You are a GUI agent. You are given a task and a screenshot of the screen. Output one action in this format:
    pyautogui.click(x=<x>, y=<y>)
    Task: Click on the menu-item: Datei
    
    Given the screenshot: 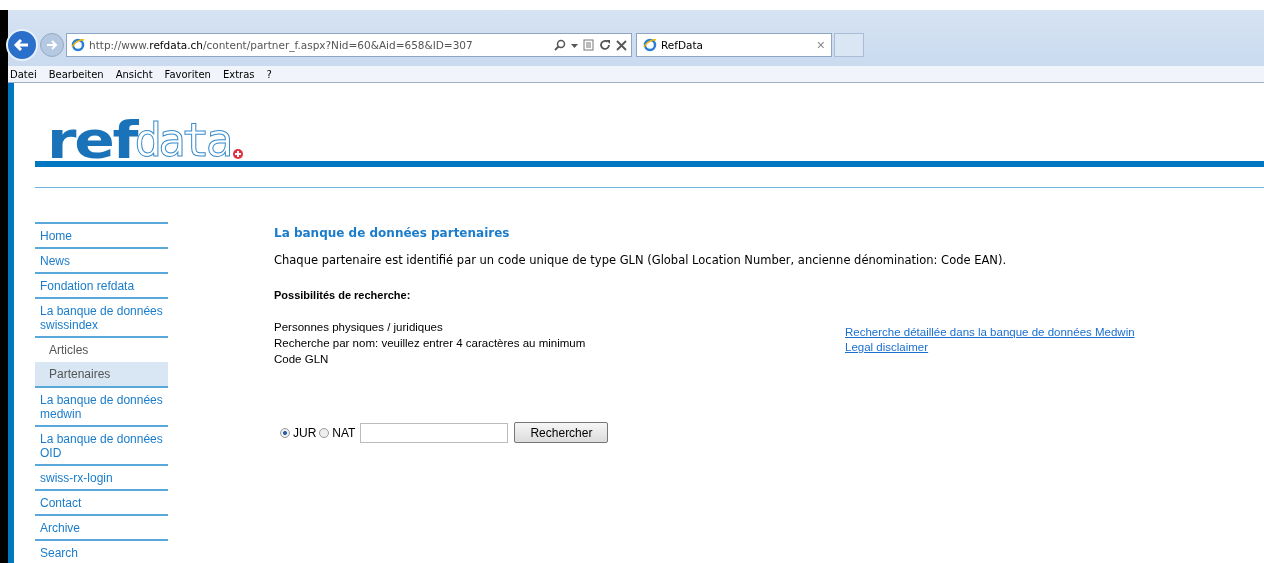 What is the action you would take?
    pyautogui.click(x=23, y=74)
    